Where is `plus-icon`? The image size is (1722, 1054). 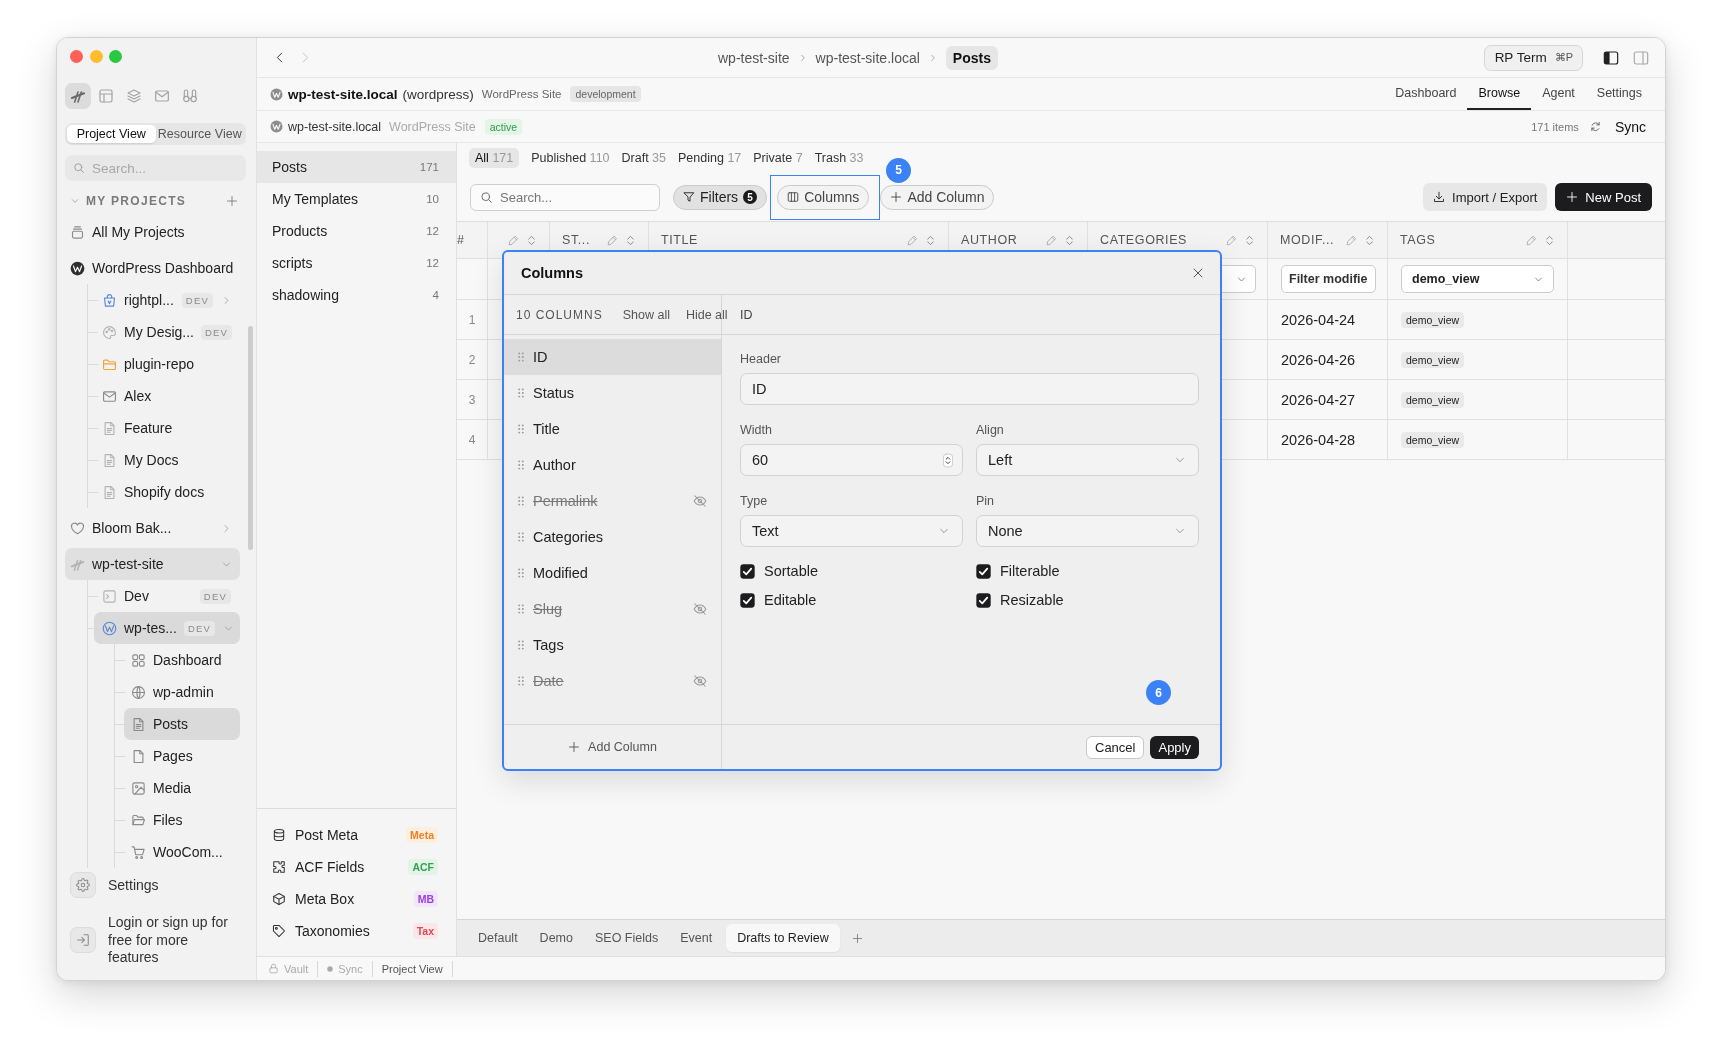 plus-icon is located at coordinates (232, 201).